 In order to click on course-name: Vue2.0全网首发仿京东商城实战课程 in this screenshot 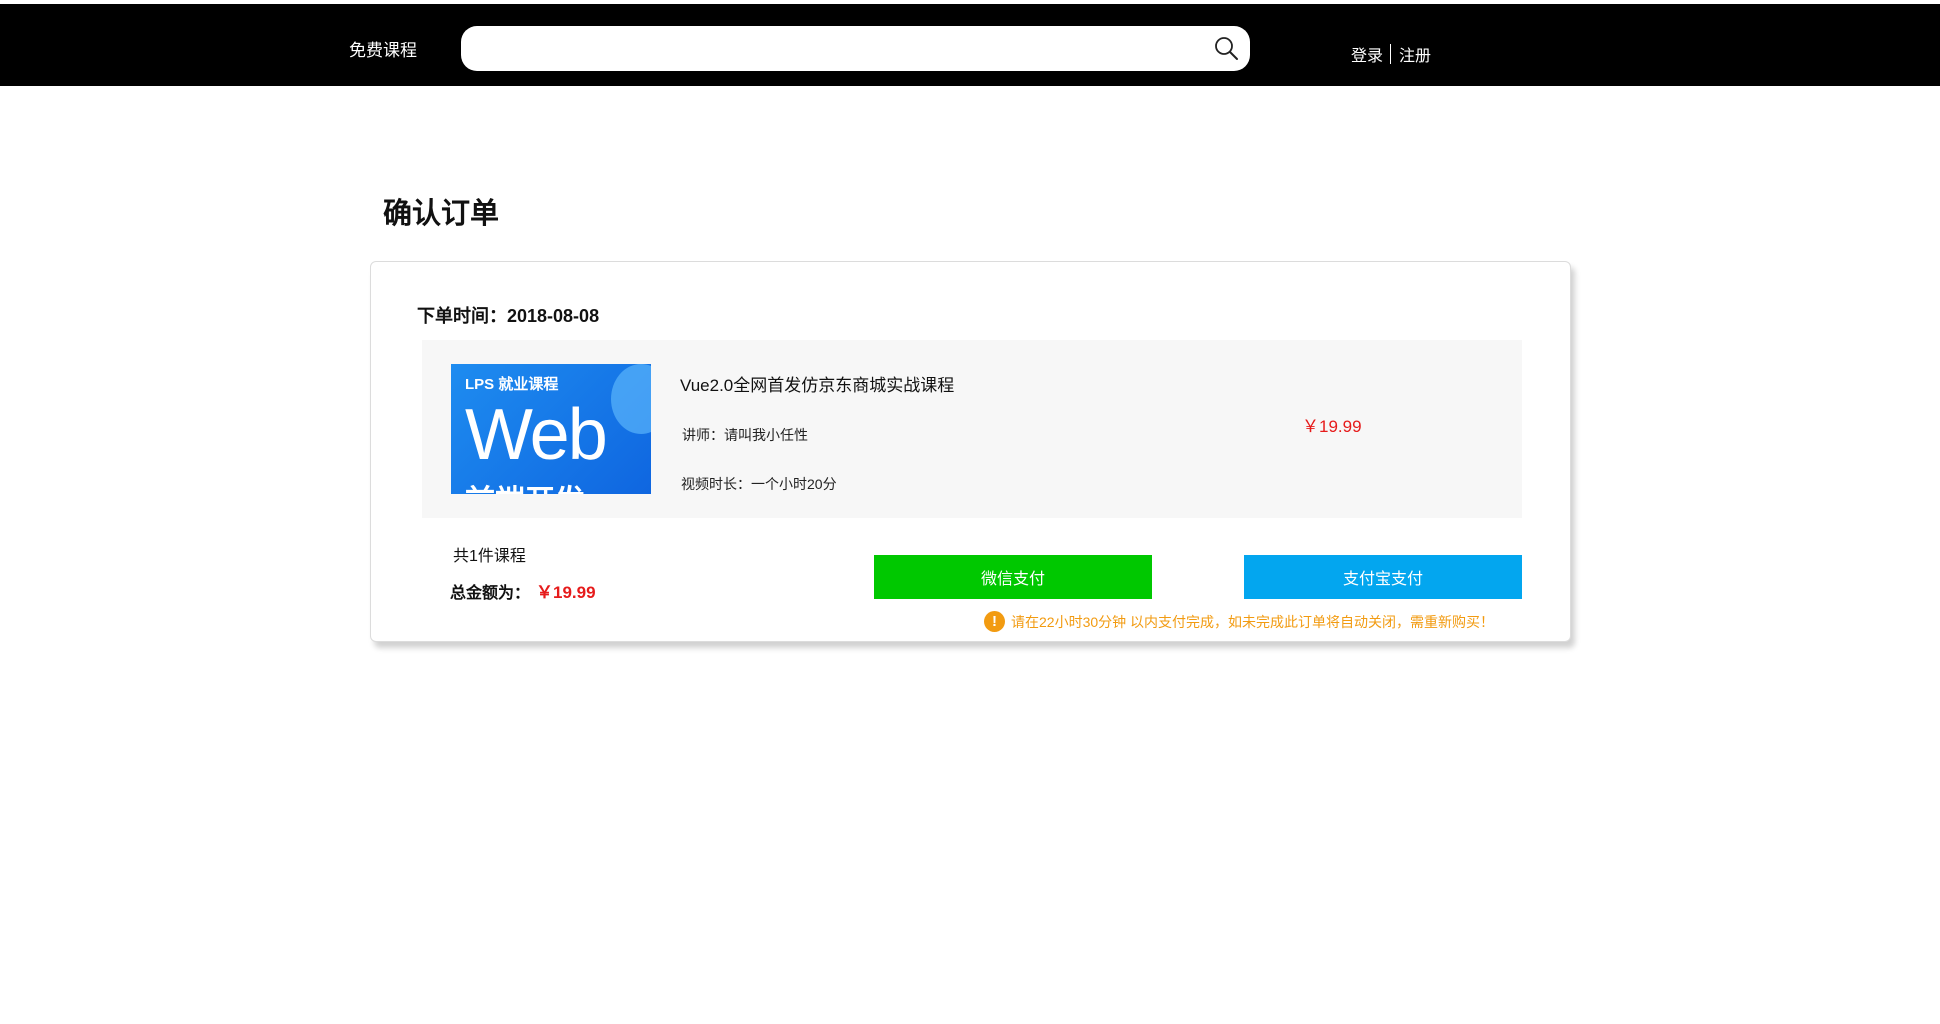, I will do `click(817, 383)`.